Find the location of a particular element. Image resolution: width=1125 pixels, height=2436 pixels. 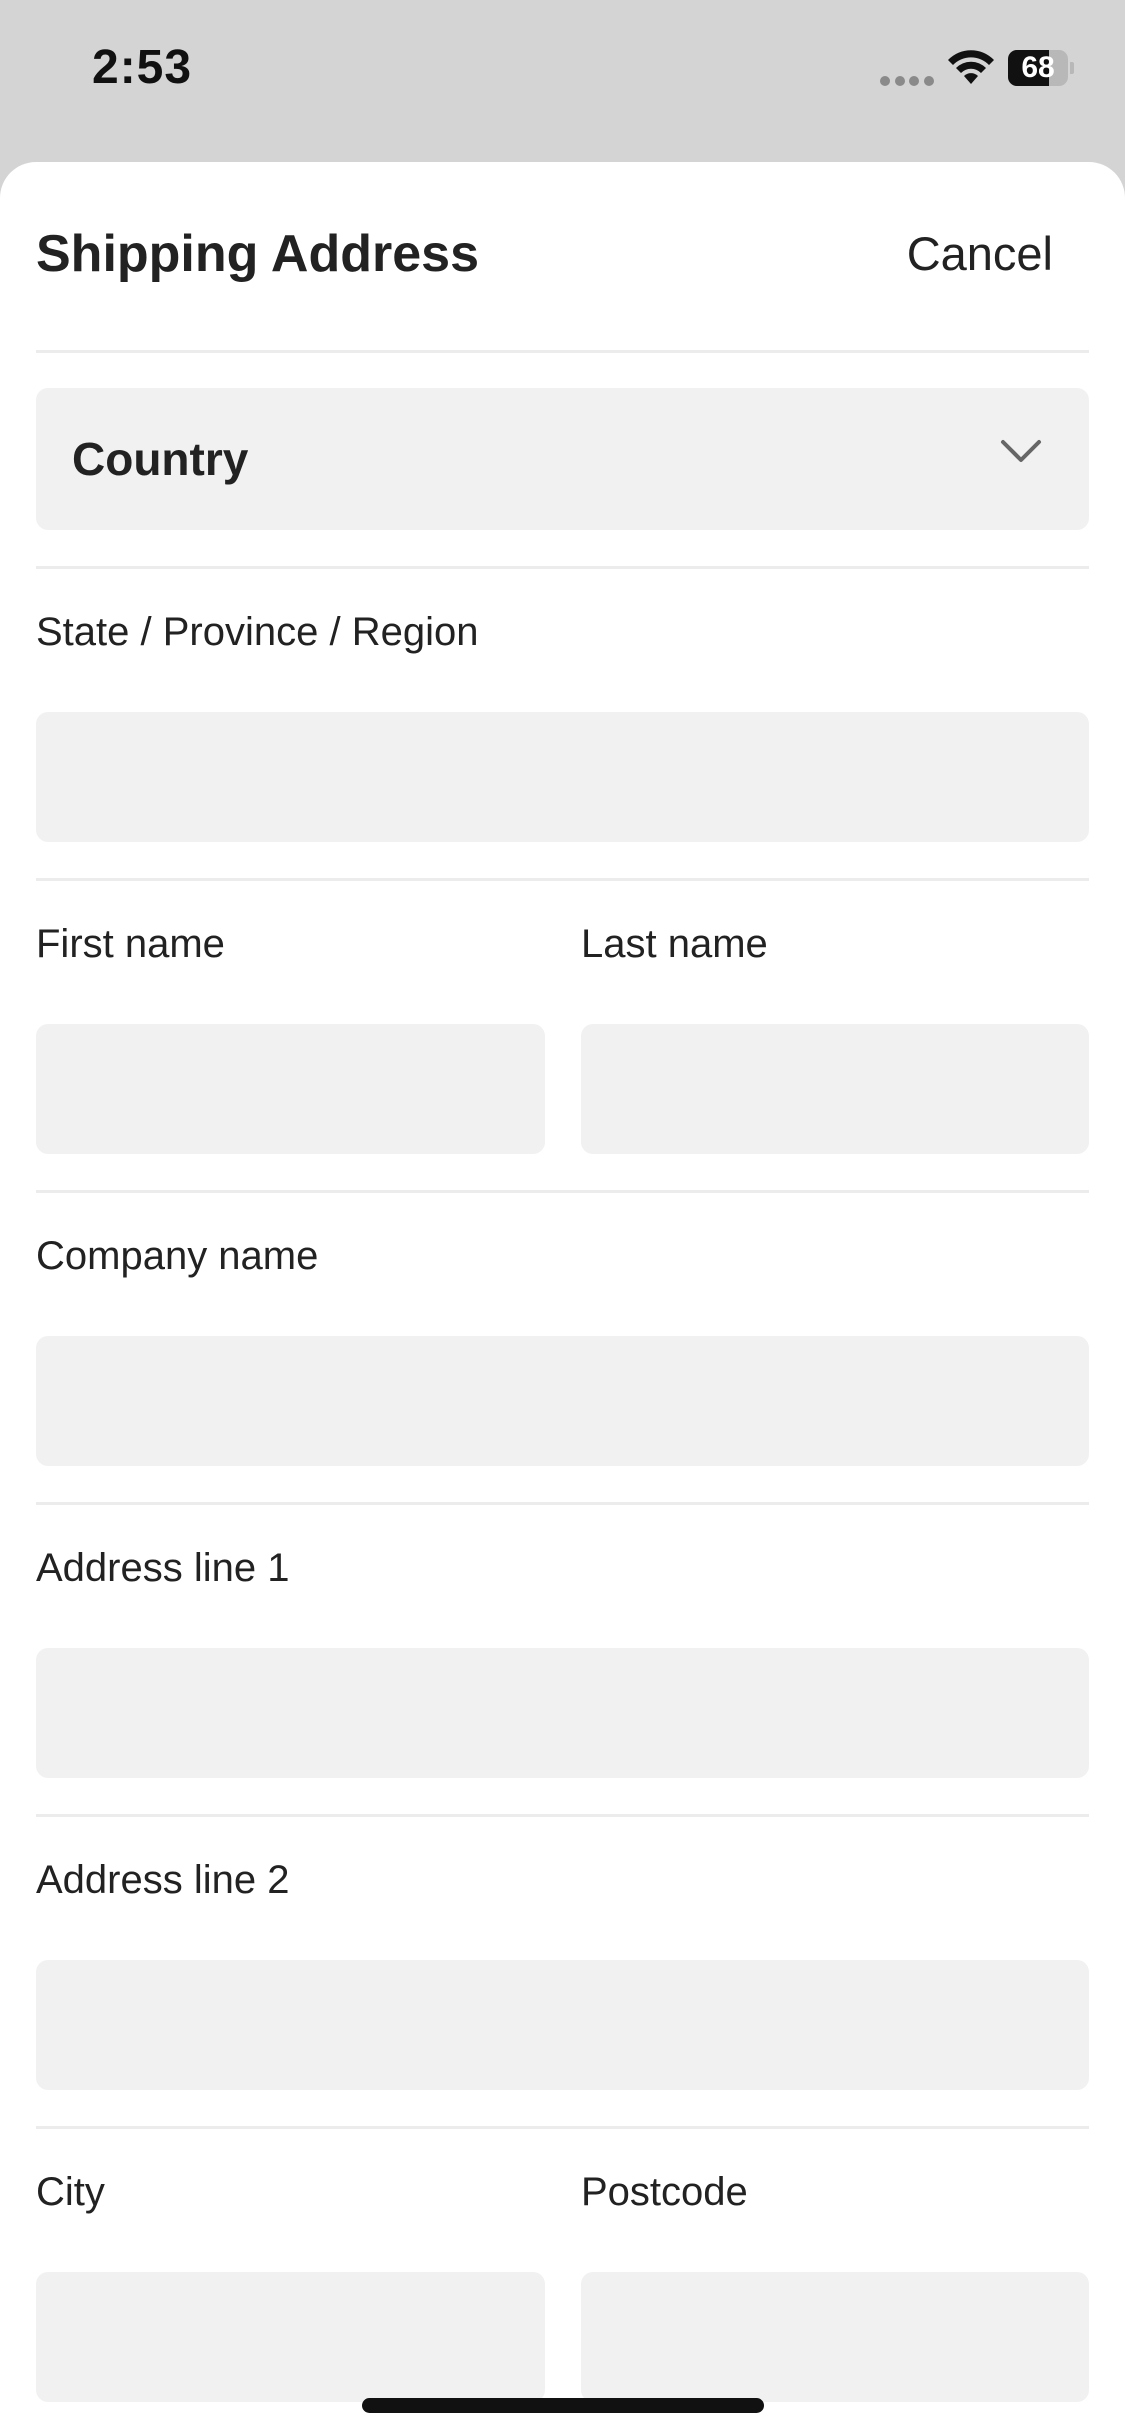

chevron-down-icon is located at coordinates (1021, 451).